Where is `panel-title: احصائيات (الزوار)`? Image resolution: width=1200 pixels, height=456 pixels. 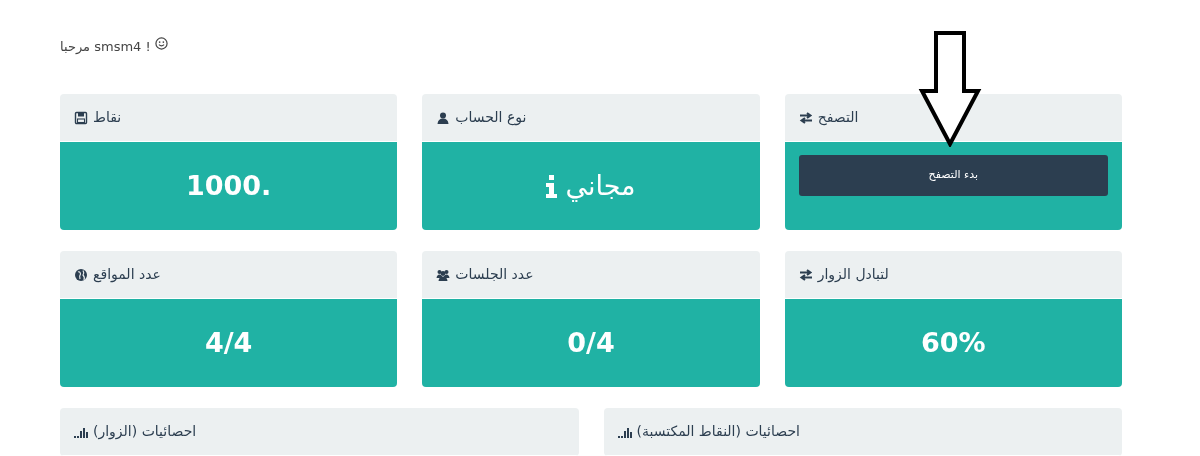 panel-title: احصائيات (الزوار) is located at coordinates (145, 432).